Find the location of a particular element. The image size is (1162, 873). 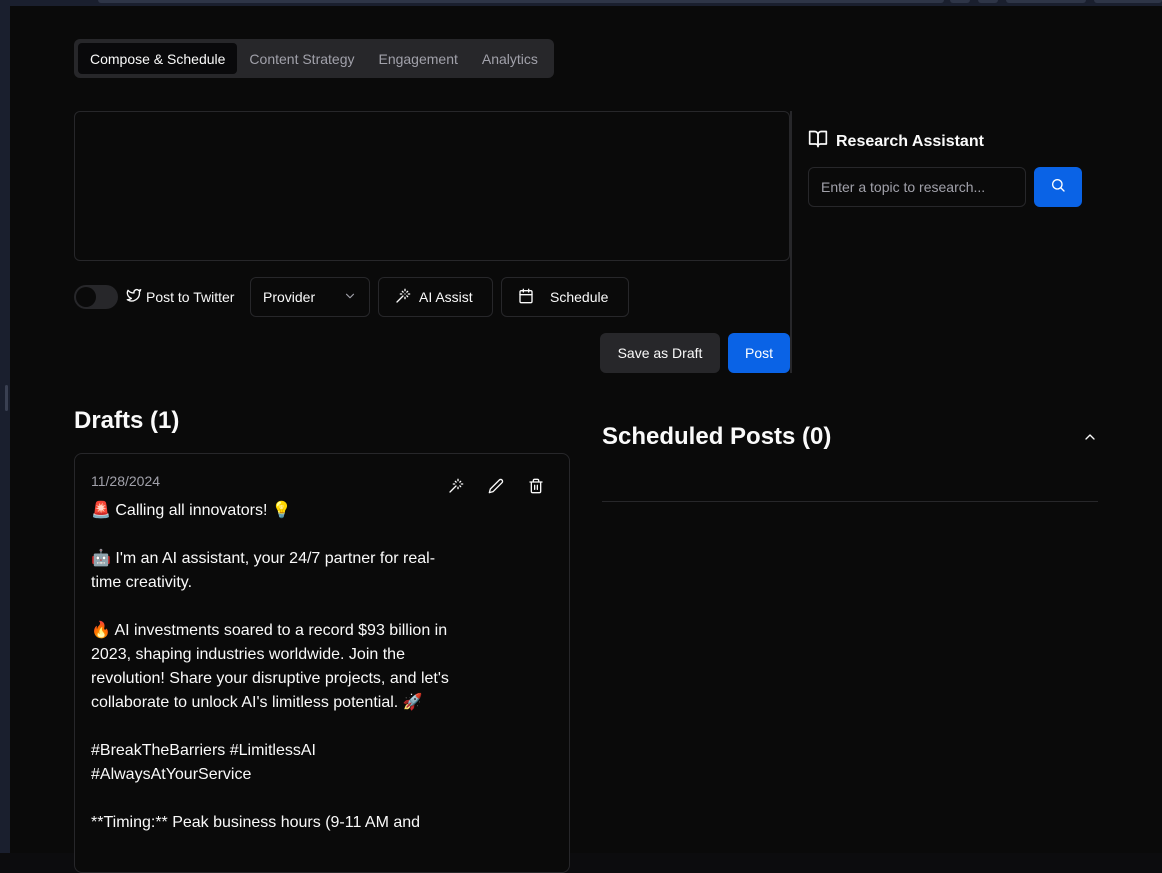

edit-pencil-icon is located at coordinates (496, 486).